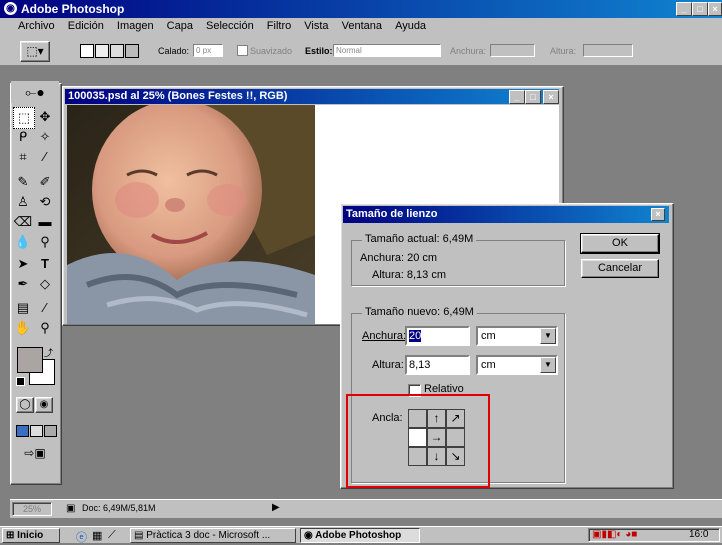 The image size is (722, 545). What do you see at coordinates (50, 431) in the screenshot?
I see `screen-mode-full-icon` at bounding box center [50, 431].